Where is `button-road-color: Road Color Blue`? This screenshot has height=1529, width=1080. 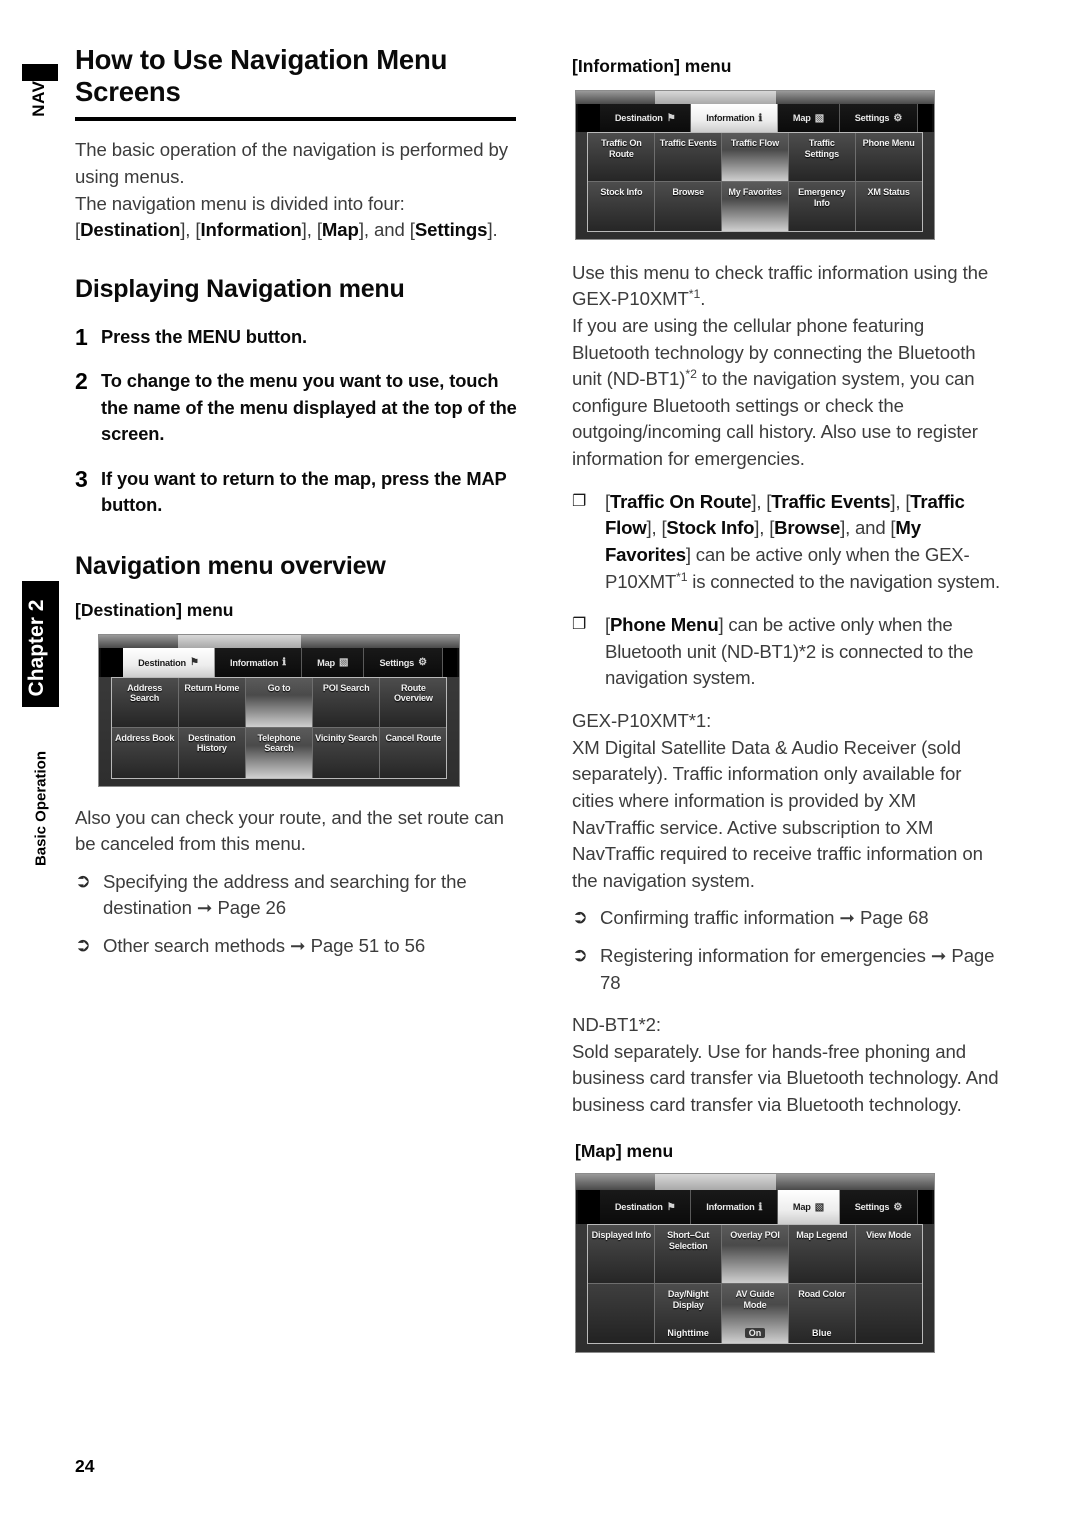 button-road-color: Road Color Blue is located at coordinates (822, 1314).